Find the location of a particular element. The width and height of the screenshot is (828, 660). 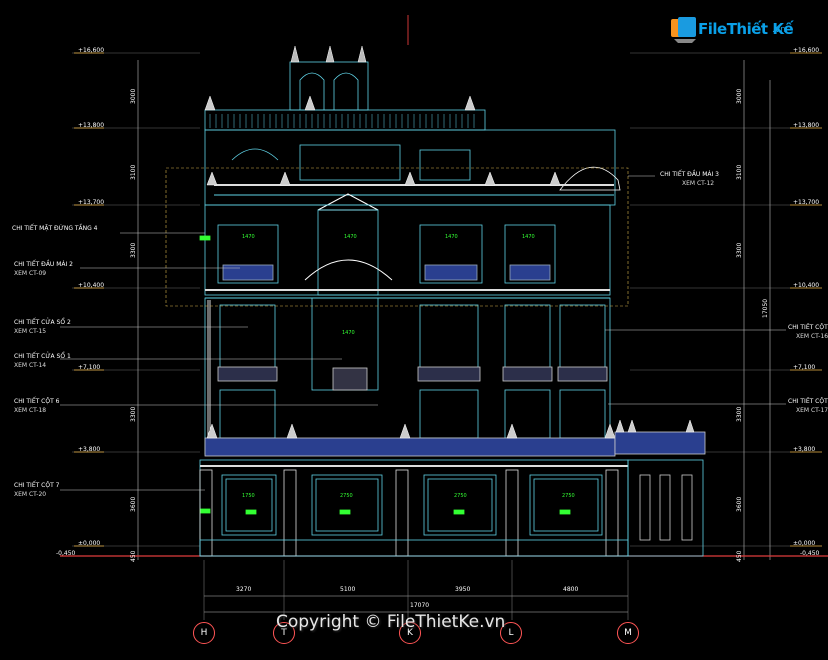

level-label-right: +3,800 is located at coordinates (804, 449).